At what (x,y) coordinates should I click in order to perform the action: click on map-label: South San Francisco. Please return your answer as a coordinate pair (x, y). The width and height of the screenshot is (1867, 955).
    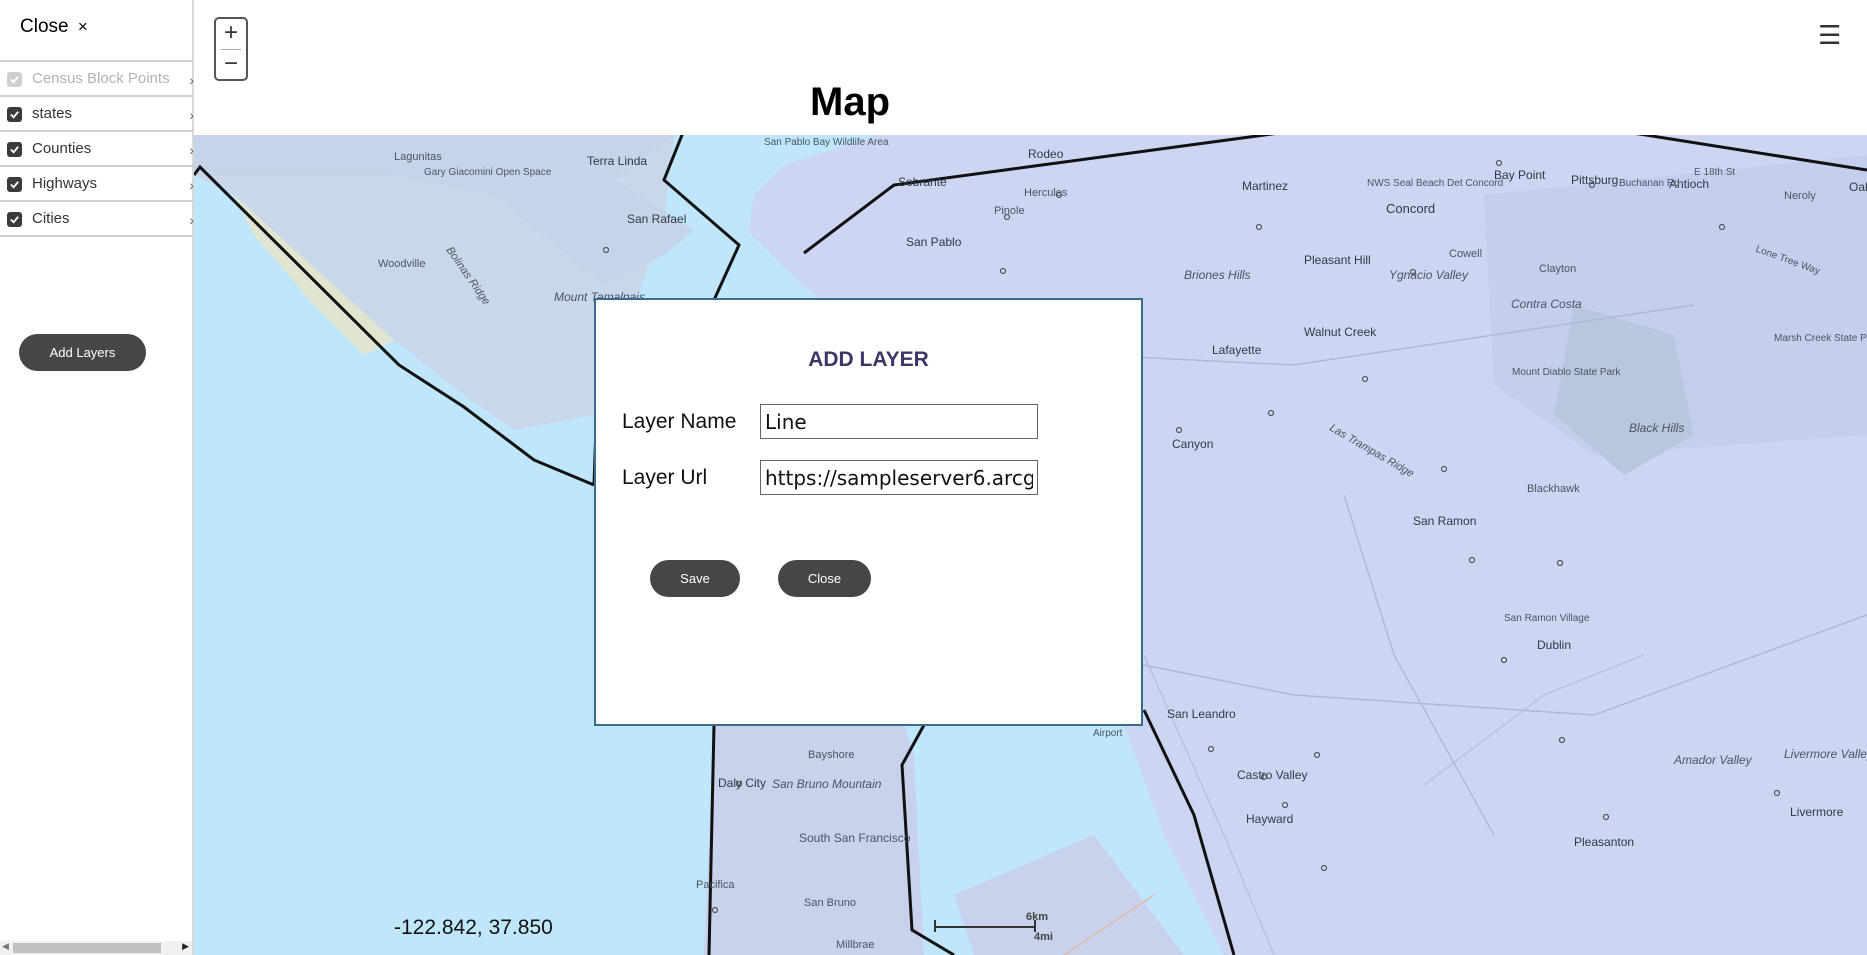
    Looking at the image, I should click on (855, 838).